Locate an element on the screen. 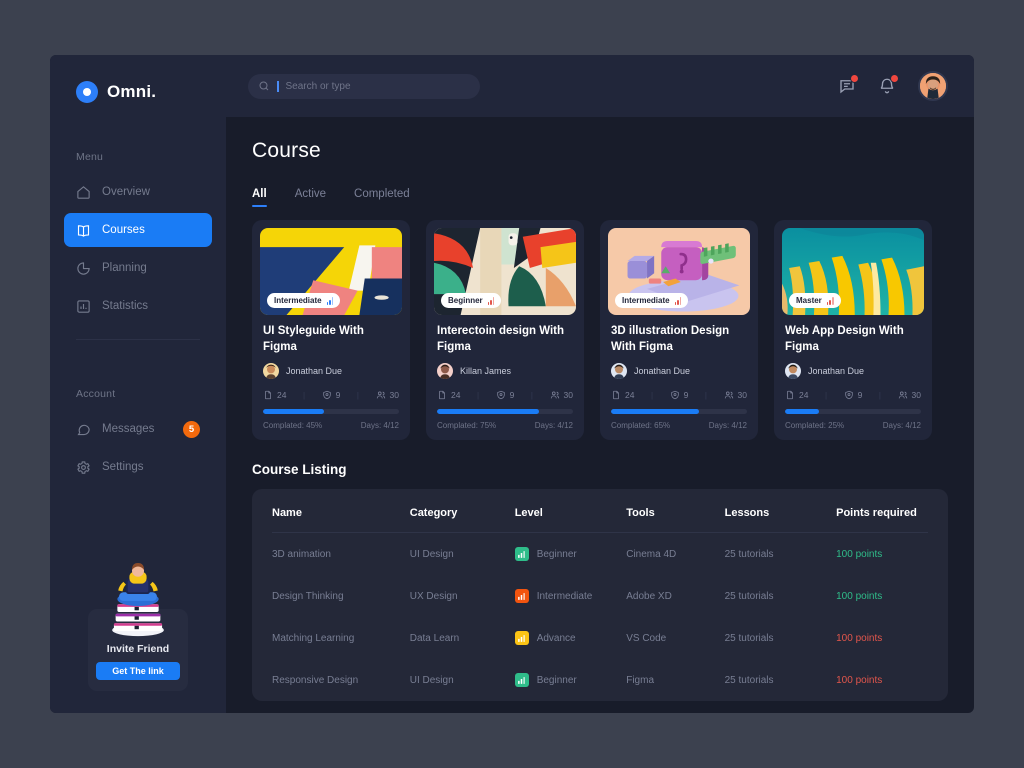  completed-label: Complated: 45% is located at coordinates (293, 426).